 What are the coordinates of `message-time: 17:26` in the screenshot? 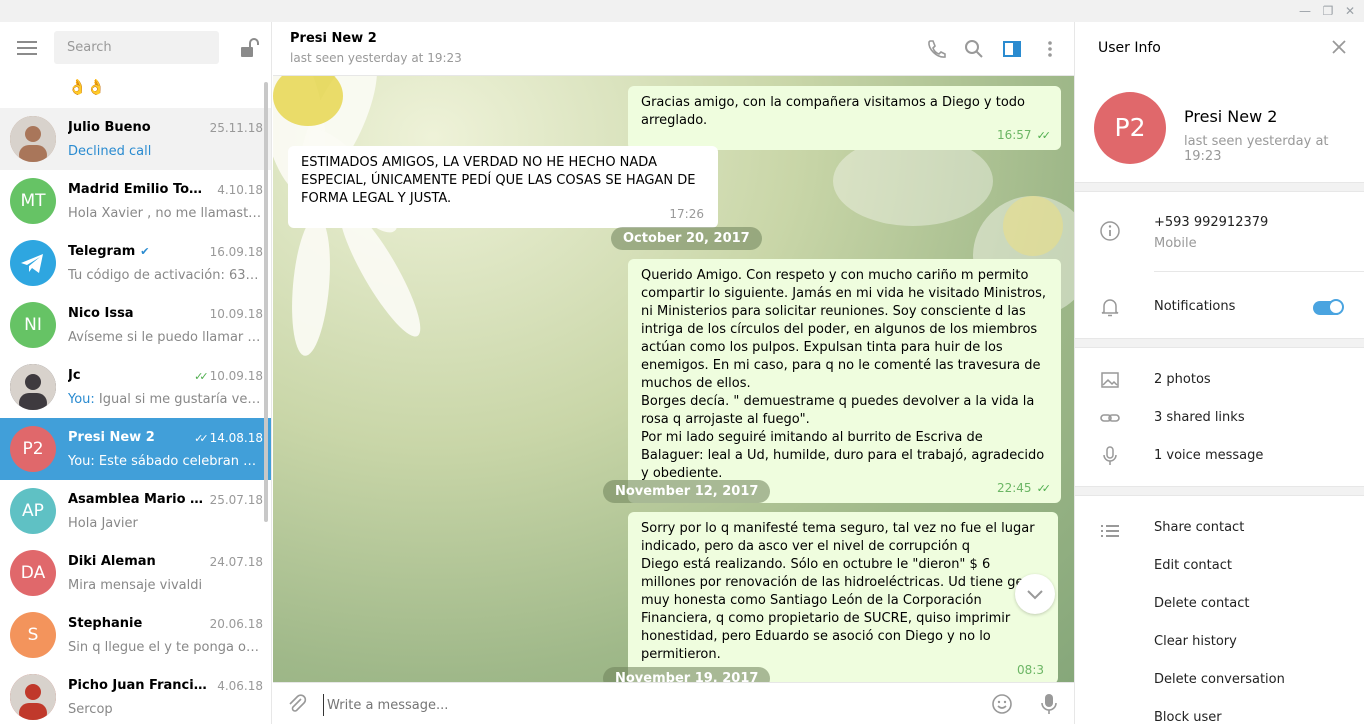 It's located at (686, 214).